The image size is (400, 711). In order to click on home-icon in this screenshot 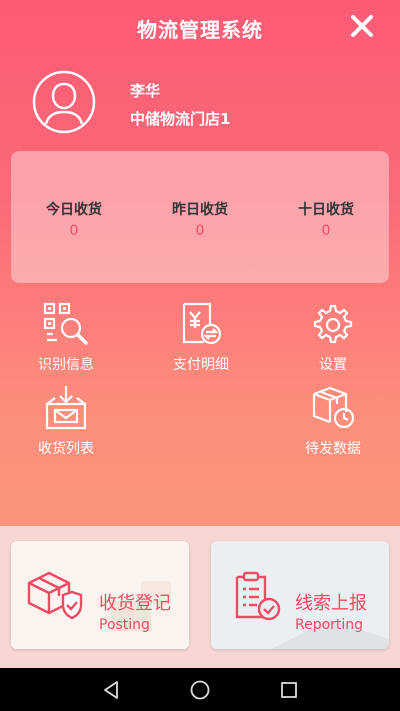, I will do `click(200, 690)`.